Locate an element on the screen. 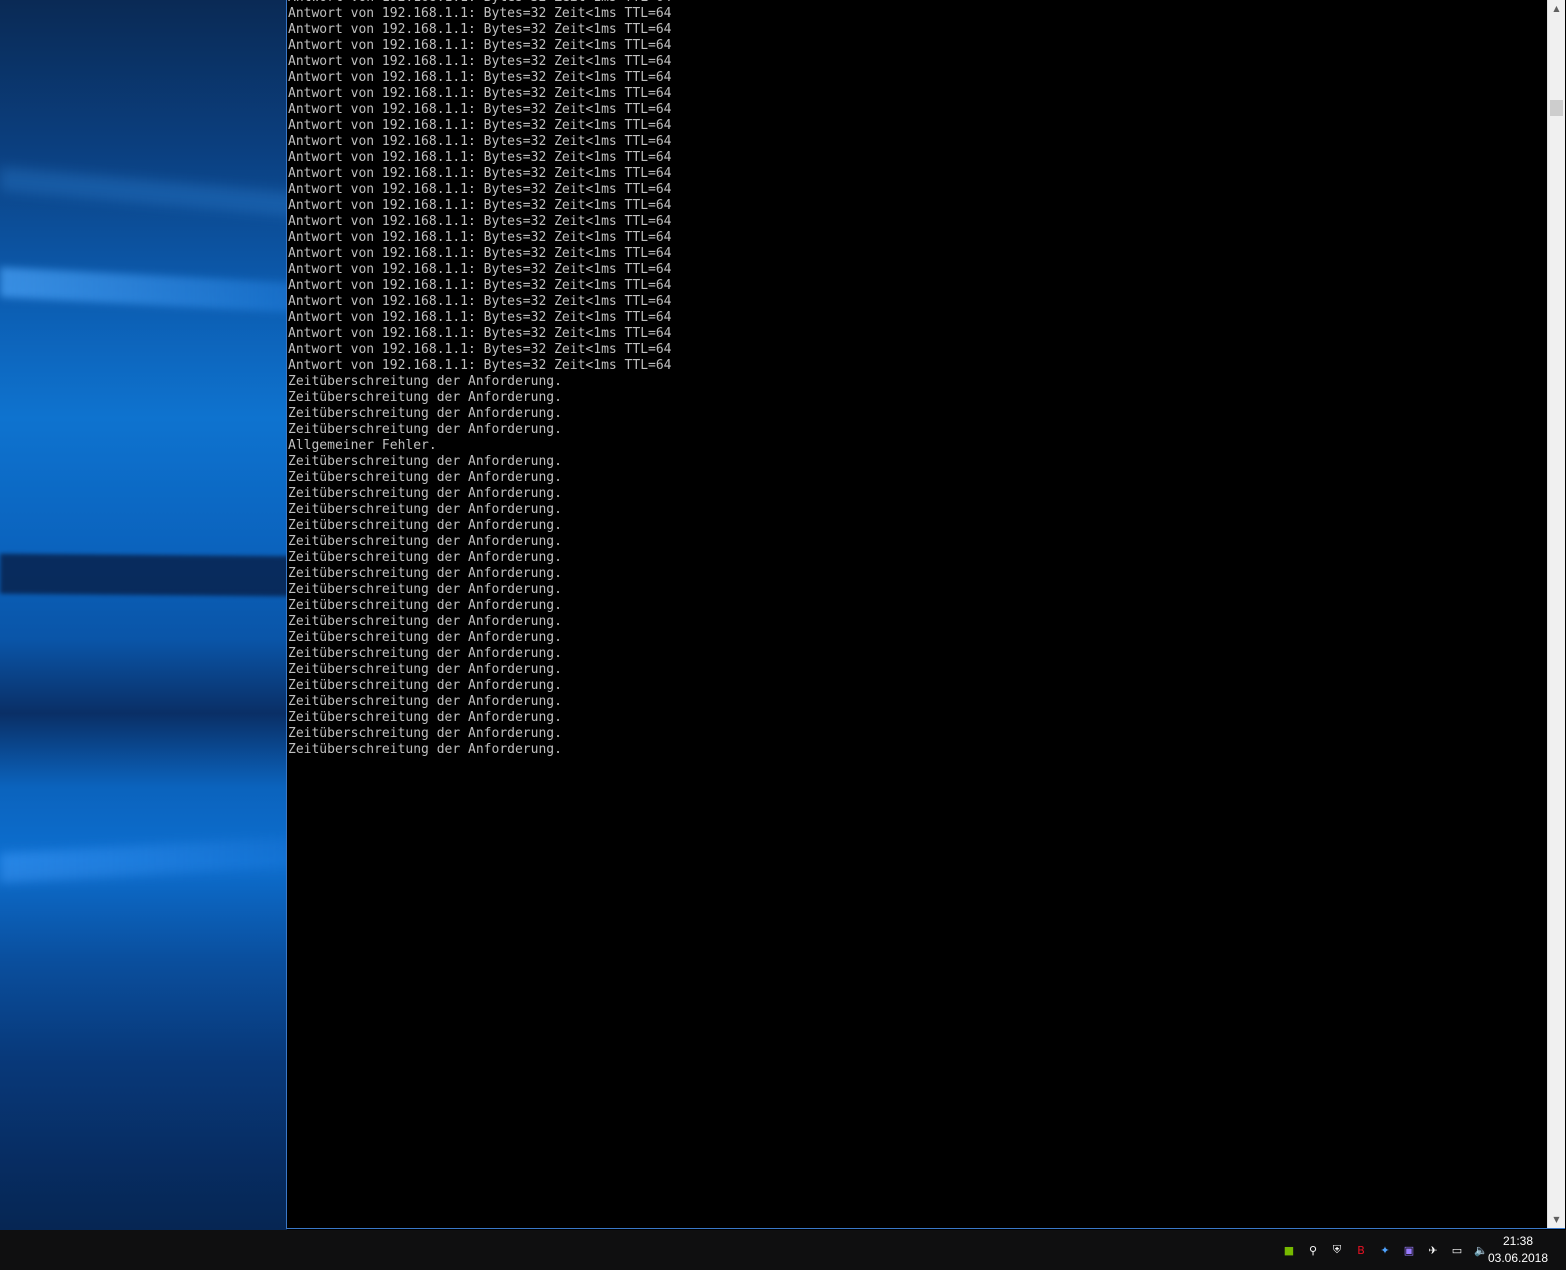 The width and height of the screenshot is (1566, 1270). taskbar-clock: 21:38 03.06.2018 is located at coordinates (1518, 1250).